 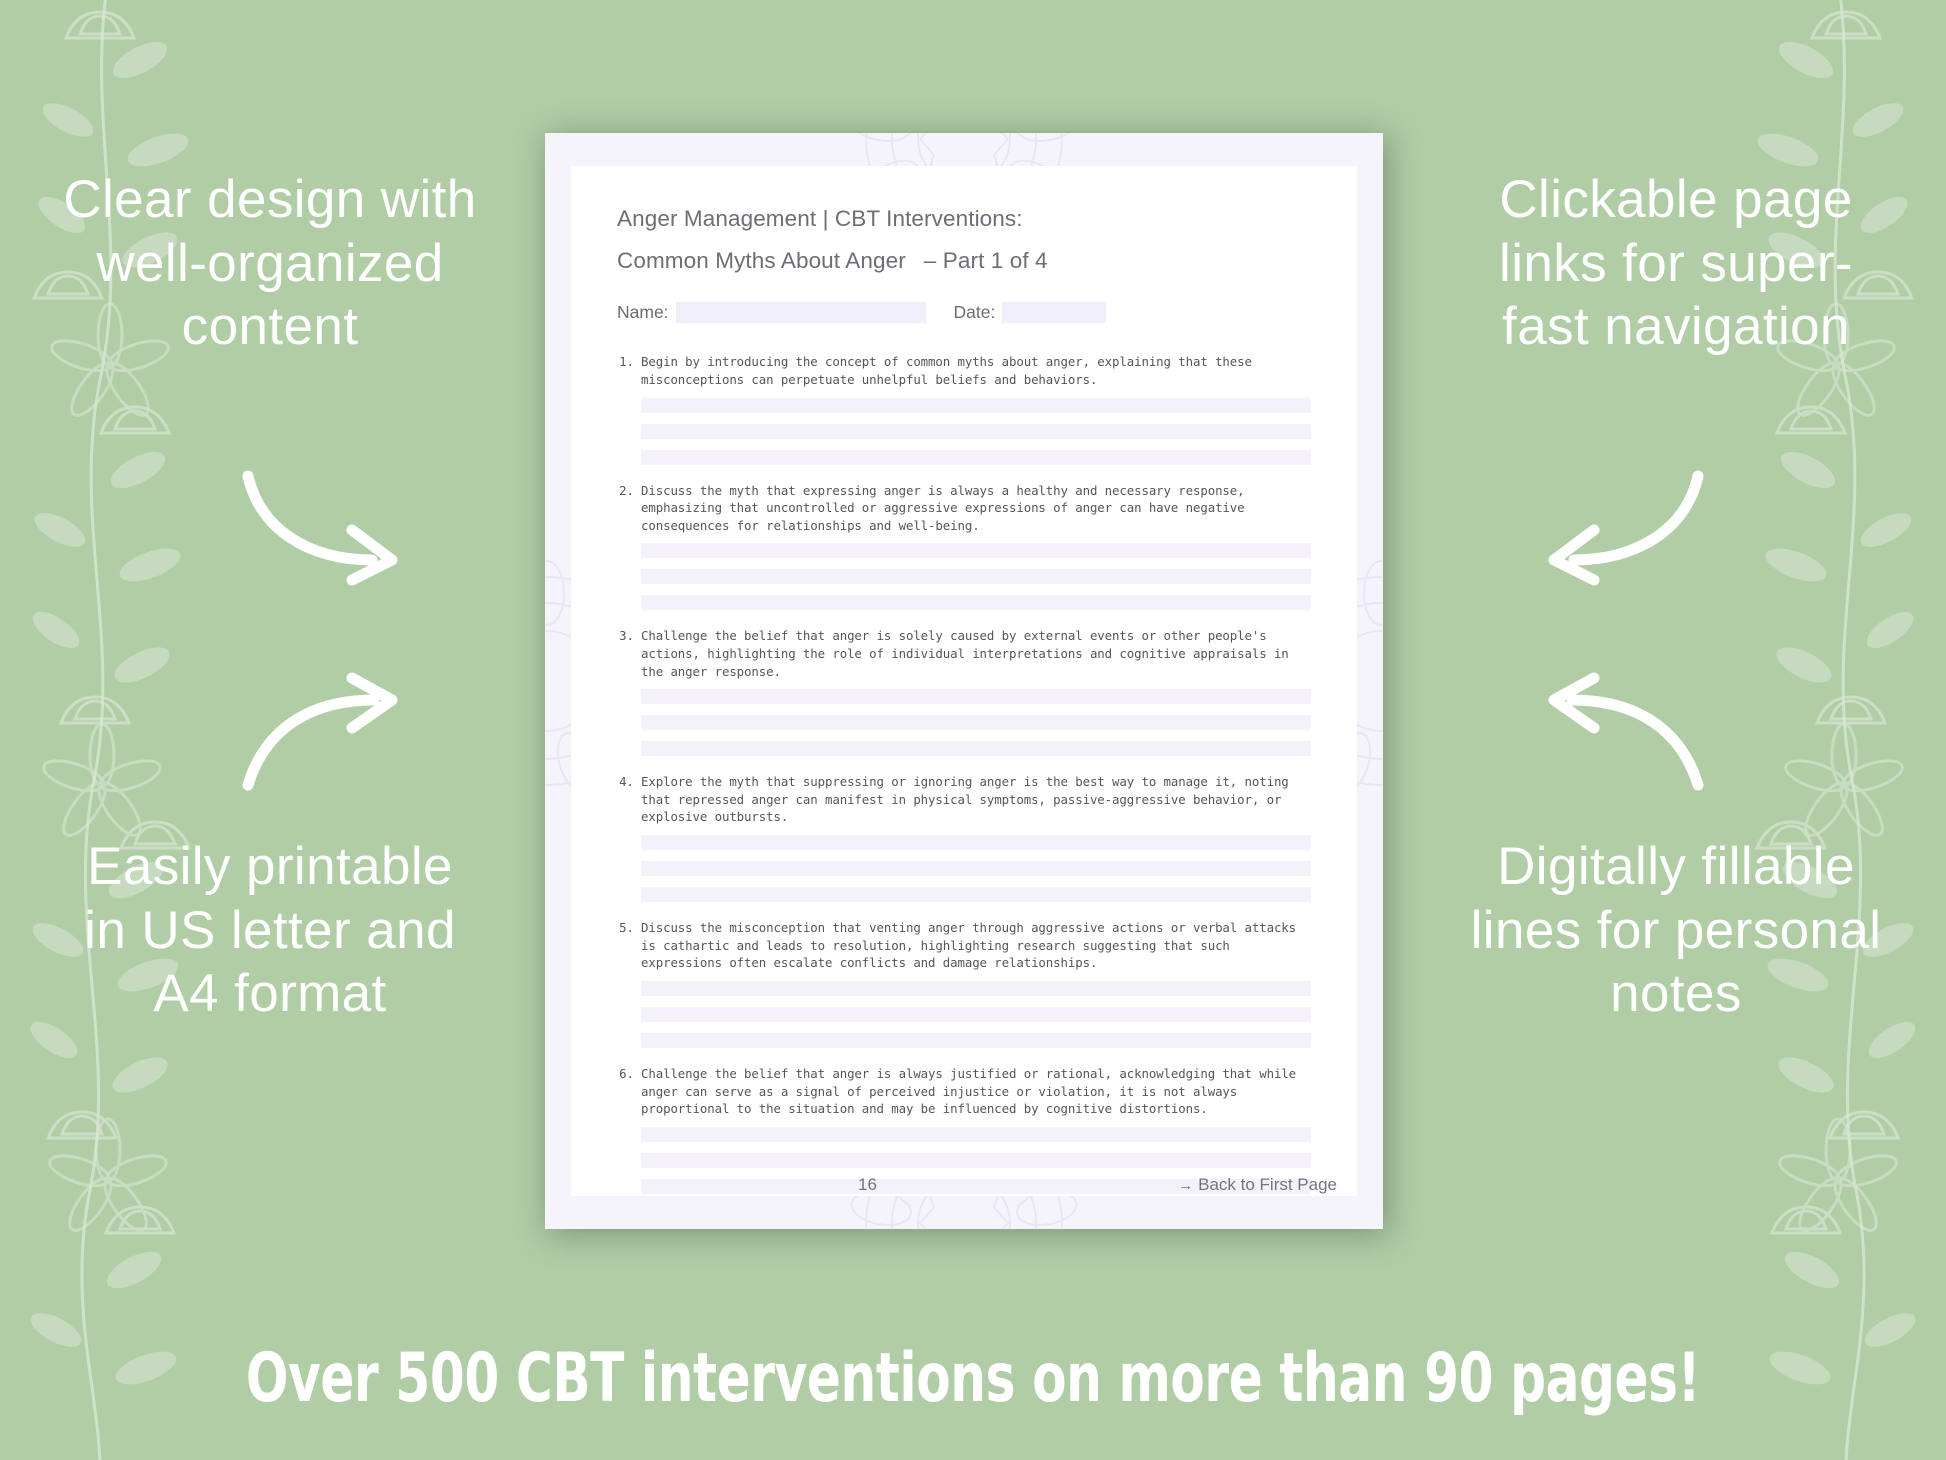 I want to click on date-label: Date:, so click(x=974, y=312).